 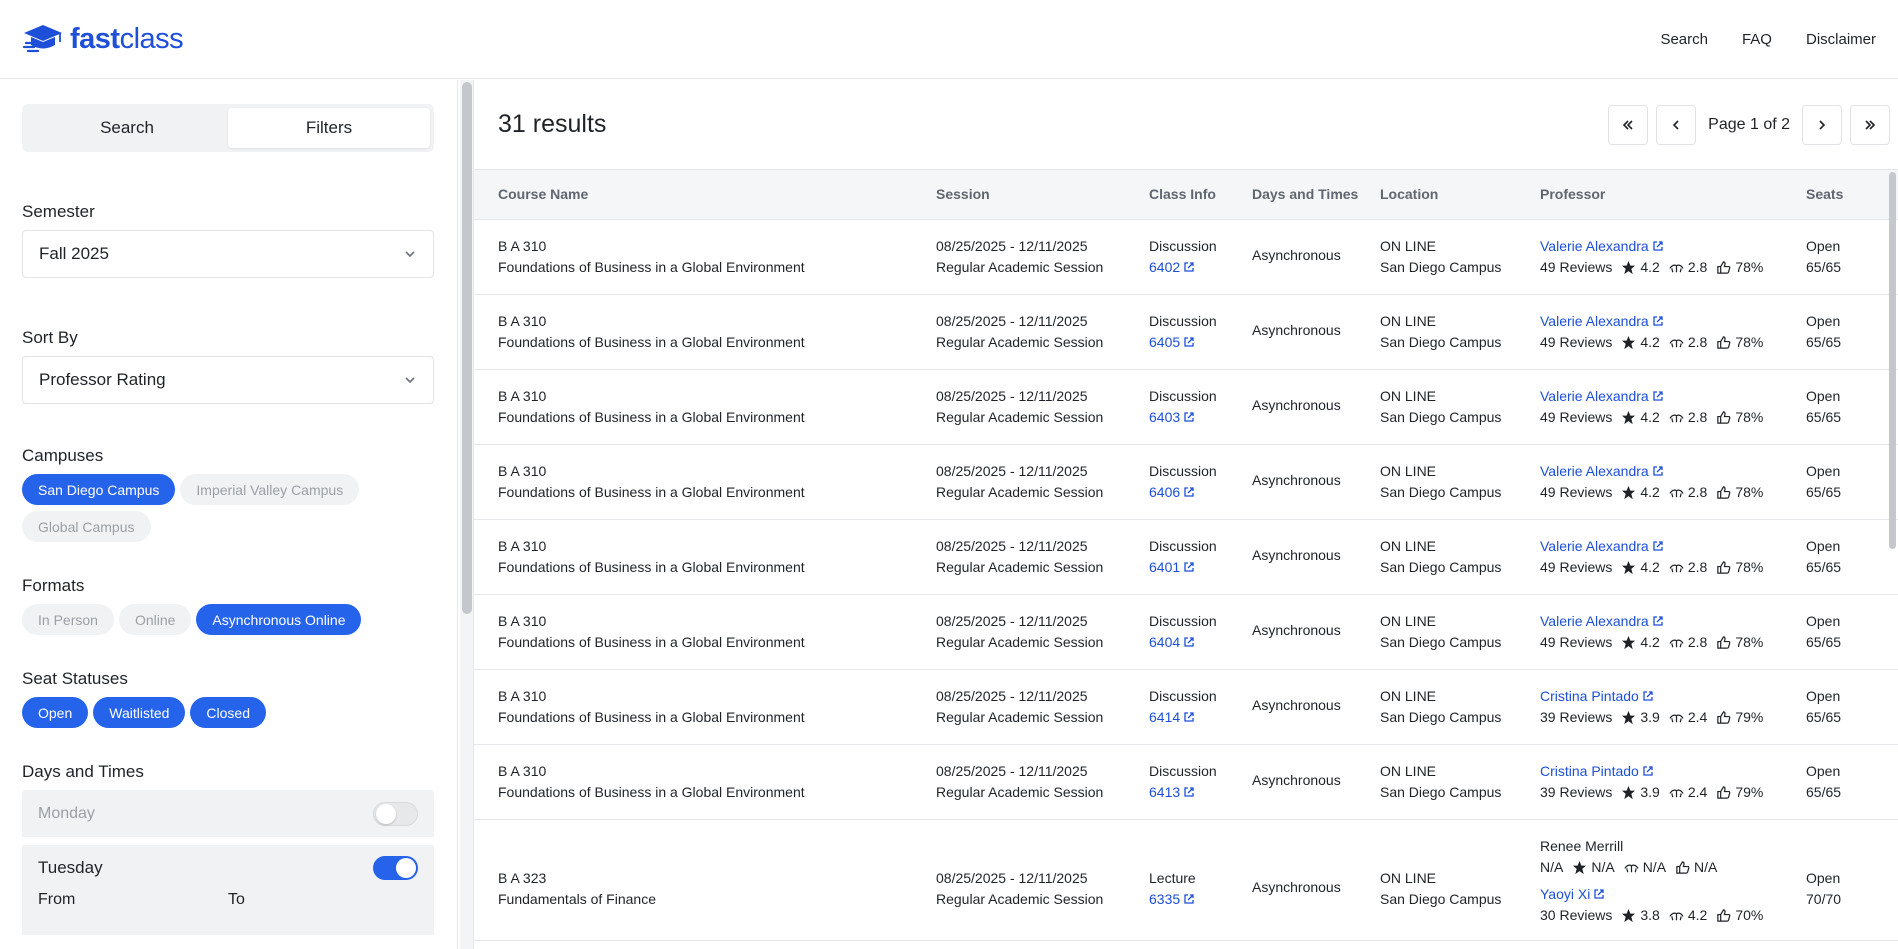 I want to click on class-number-link: 6402, so click(x=1194, y=267).